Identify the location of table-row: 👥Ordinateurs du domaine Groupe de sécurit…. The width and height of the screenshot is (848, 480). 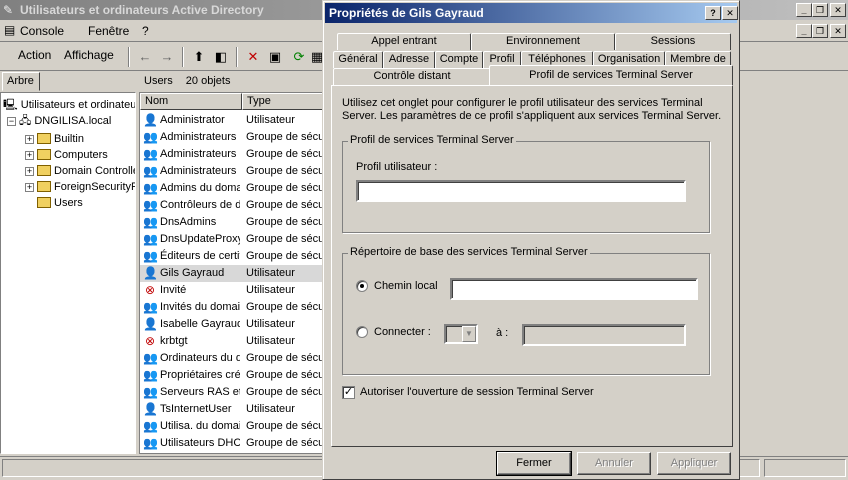
(232, 358).